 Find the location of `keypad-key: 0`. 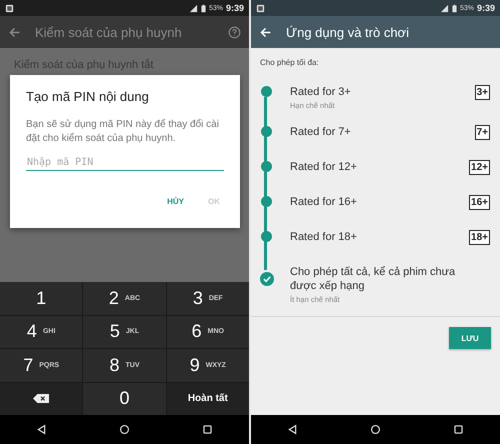

keypad-key: 0 is located at coordinates (124, 398).